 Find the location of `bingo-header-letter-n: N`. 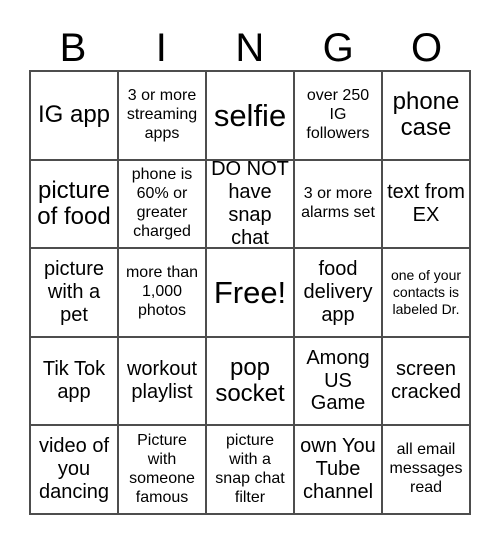

bingo-header-letter-n: N is located at coordinates (250, 48).